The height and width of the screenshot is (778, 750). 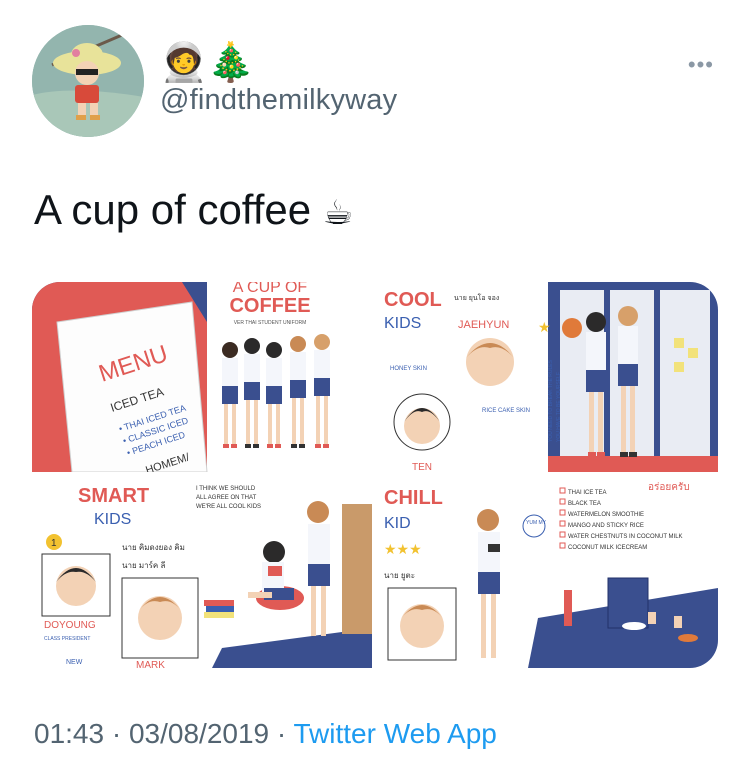 I want to click on vertical-caption-2: YOU HAVE TO BE YOURSELF, so click(x=559, y=407).